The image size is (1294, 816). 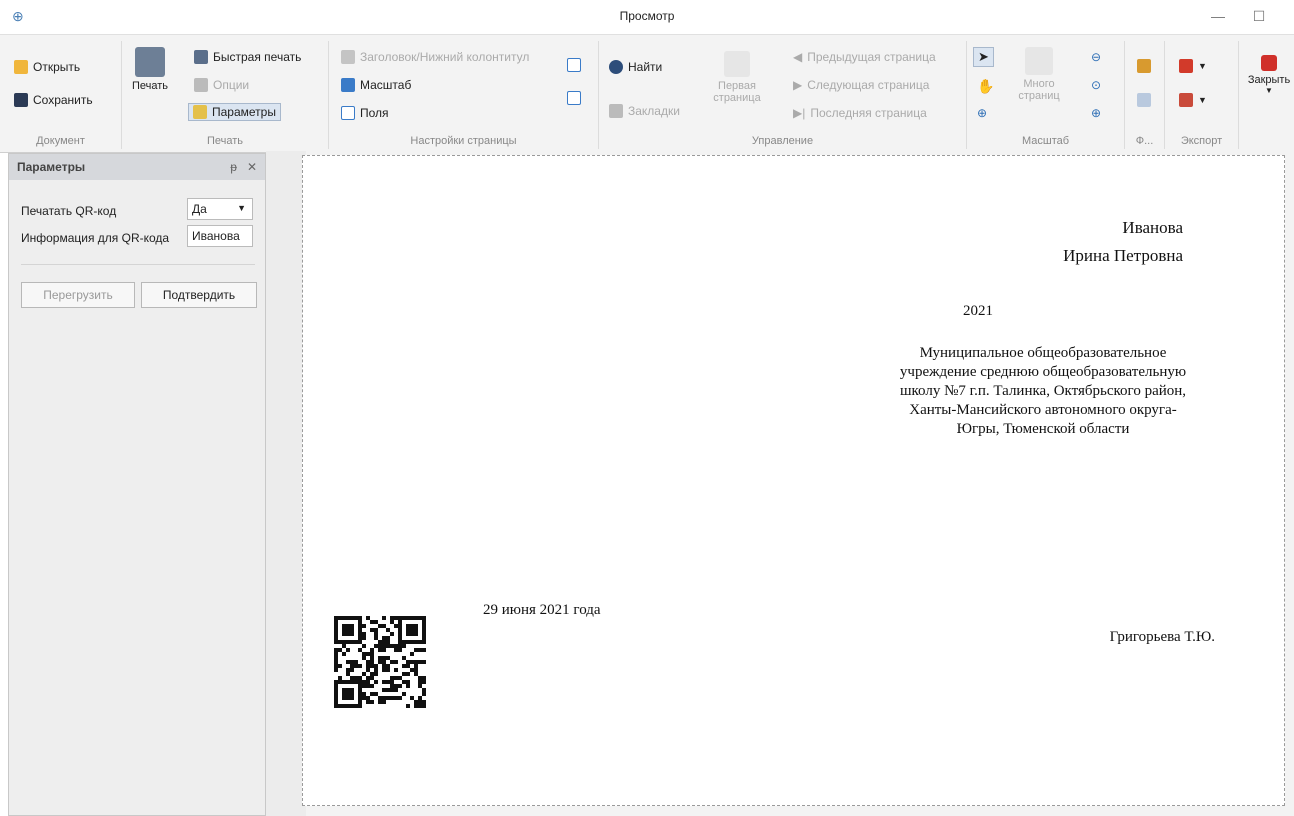 I want to click on group-label-page-setup: Настройки страницы, so click(x=463, y=141).